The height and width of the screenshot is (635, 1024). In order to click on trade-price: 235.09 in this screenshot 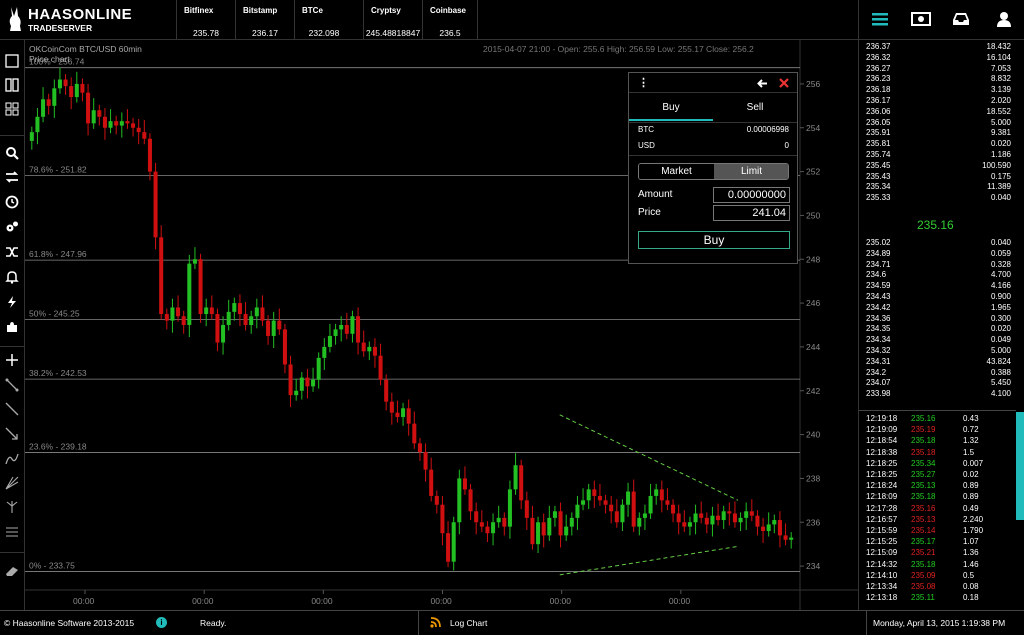, I will do `click(923, 575)`.